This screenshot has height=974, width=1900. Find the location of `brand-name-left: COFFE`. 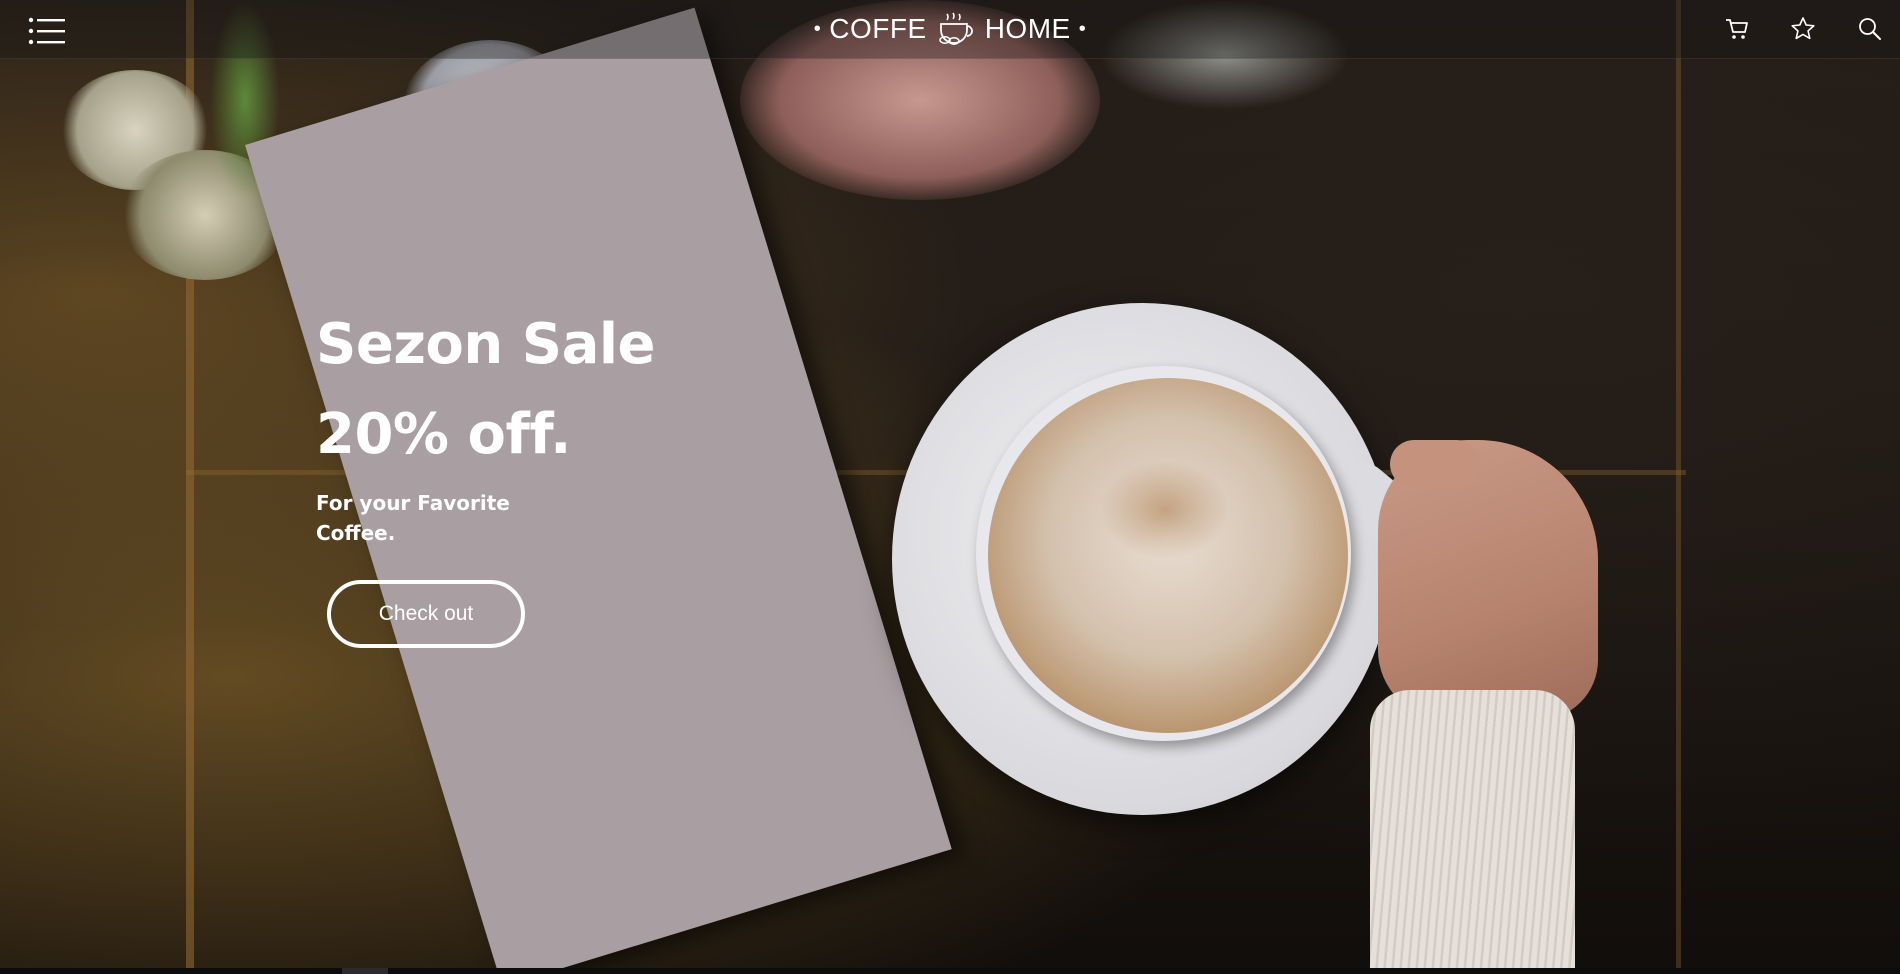

brand-name-left: COFFE is located at coordinates (878, 28).